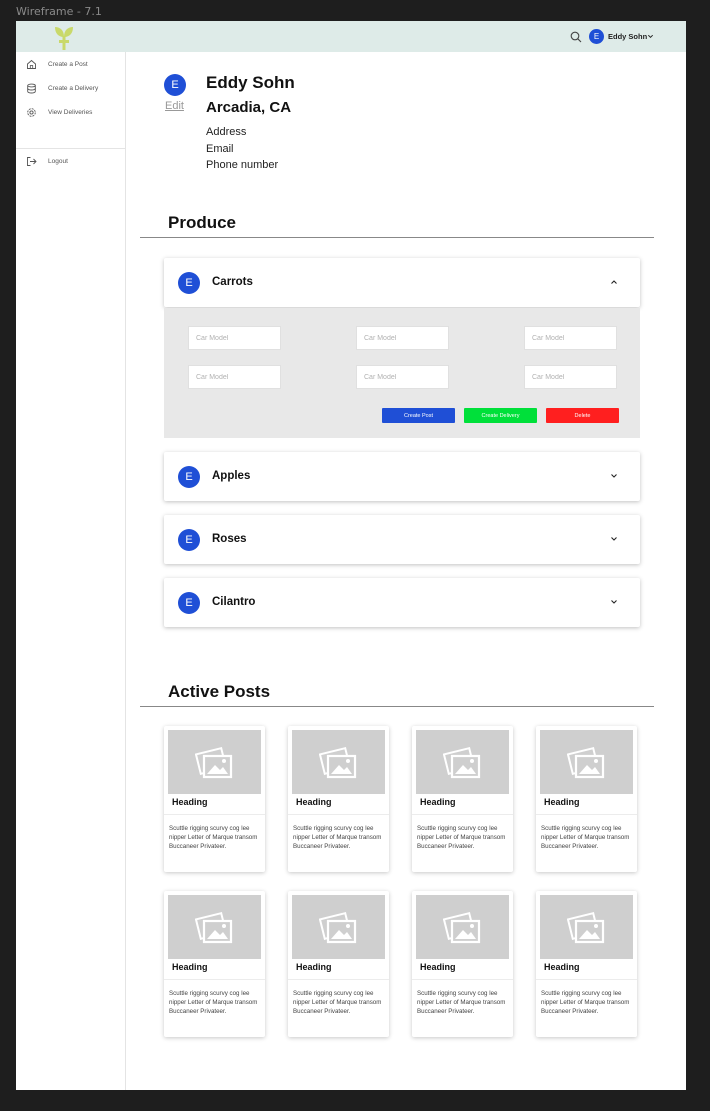 This screenshot has height=1111, width=710. I want to click on sidebar-item-logout: Logout, so click(71, 162).